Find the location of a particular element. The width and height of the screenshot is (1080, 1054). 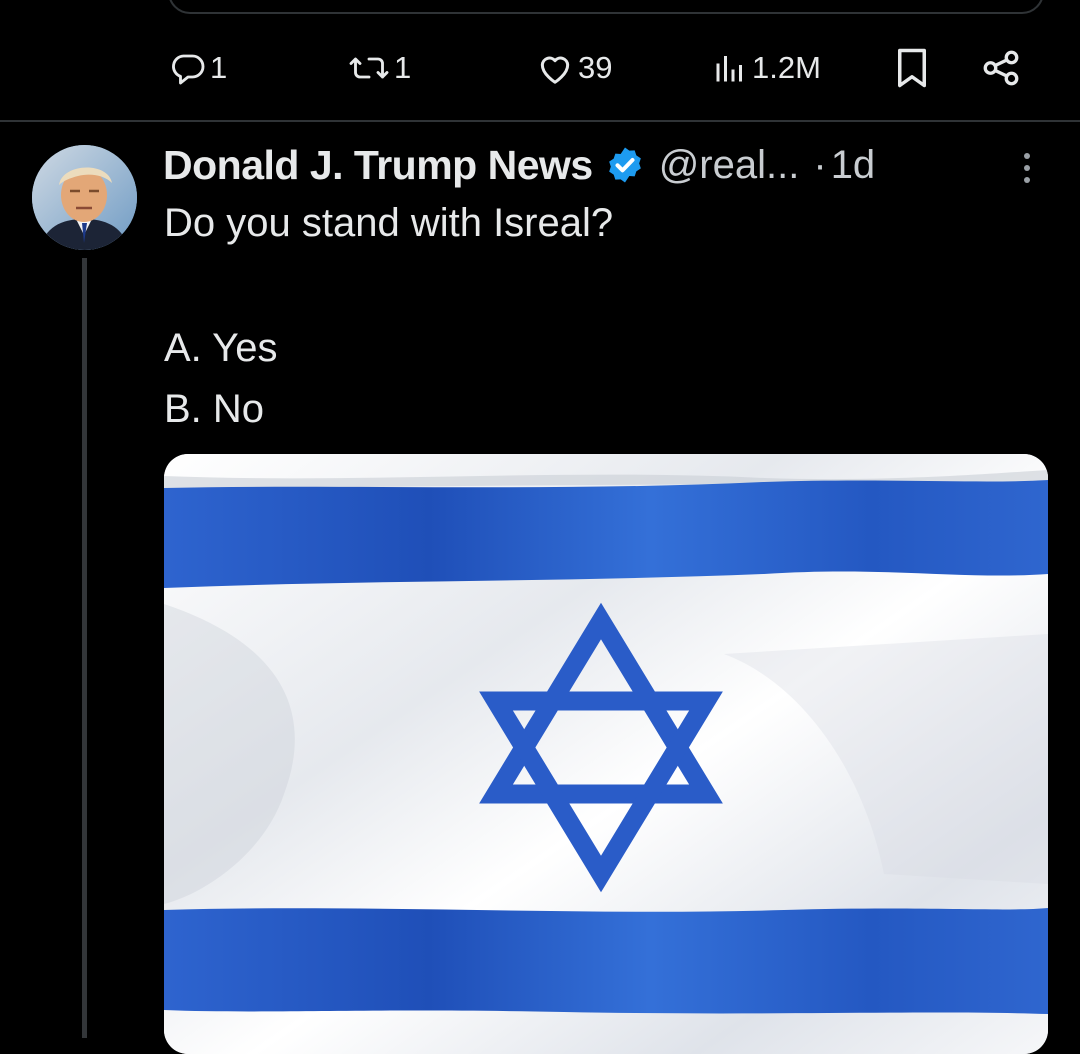

bookmark-icon is located at coordinates (912, 68).